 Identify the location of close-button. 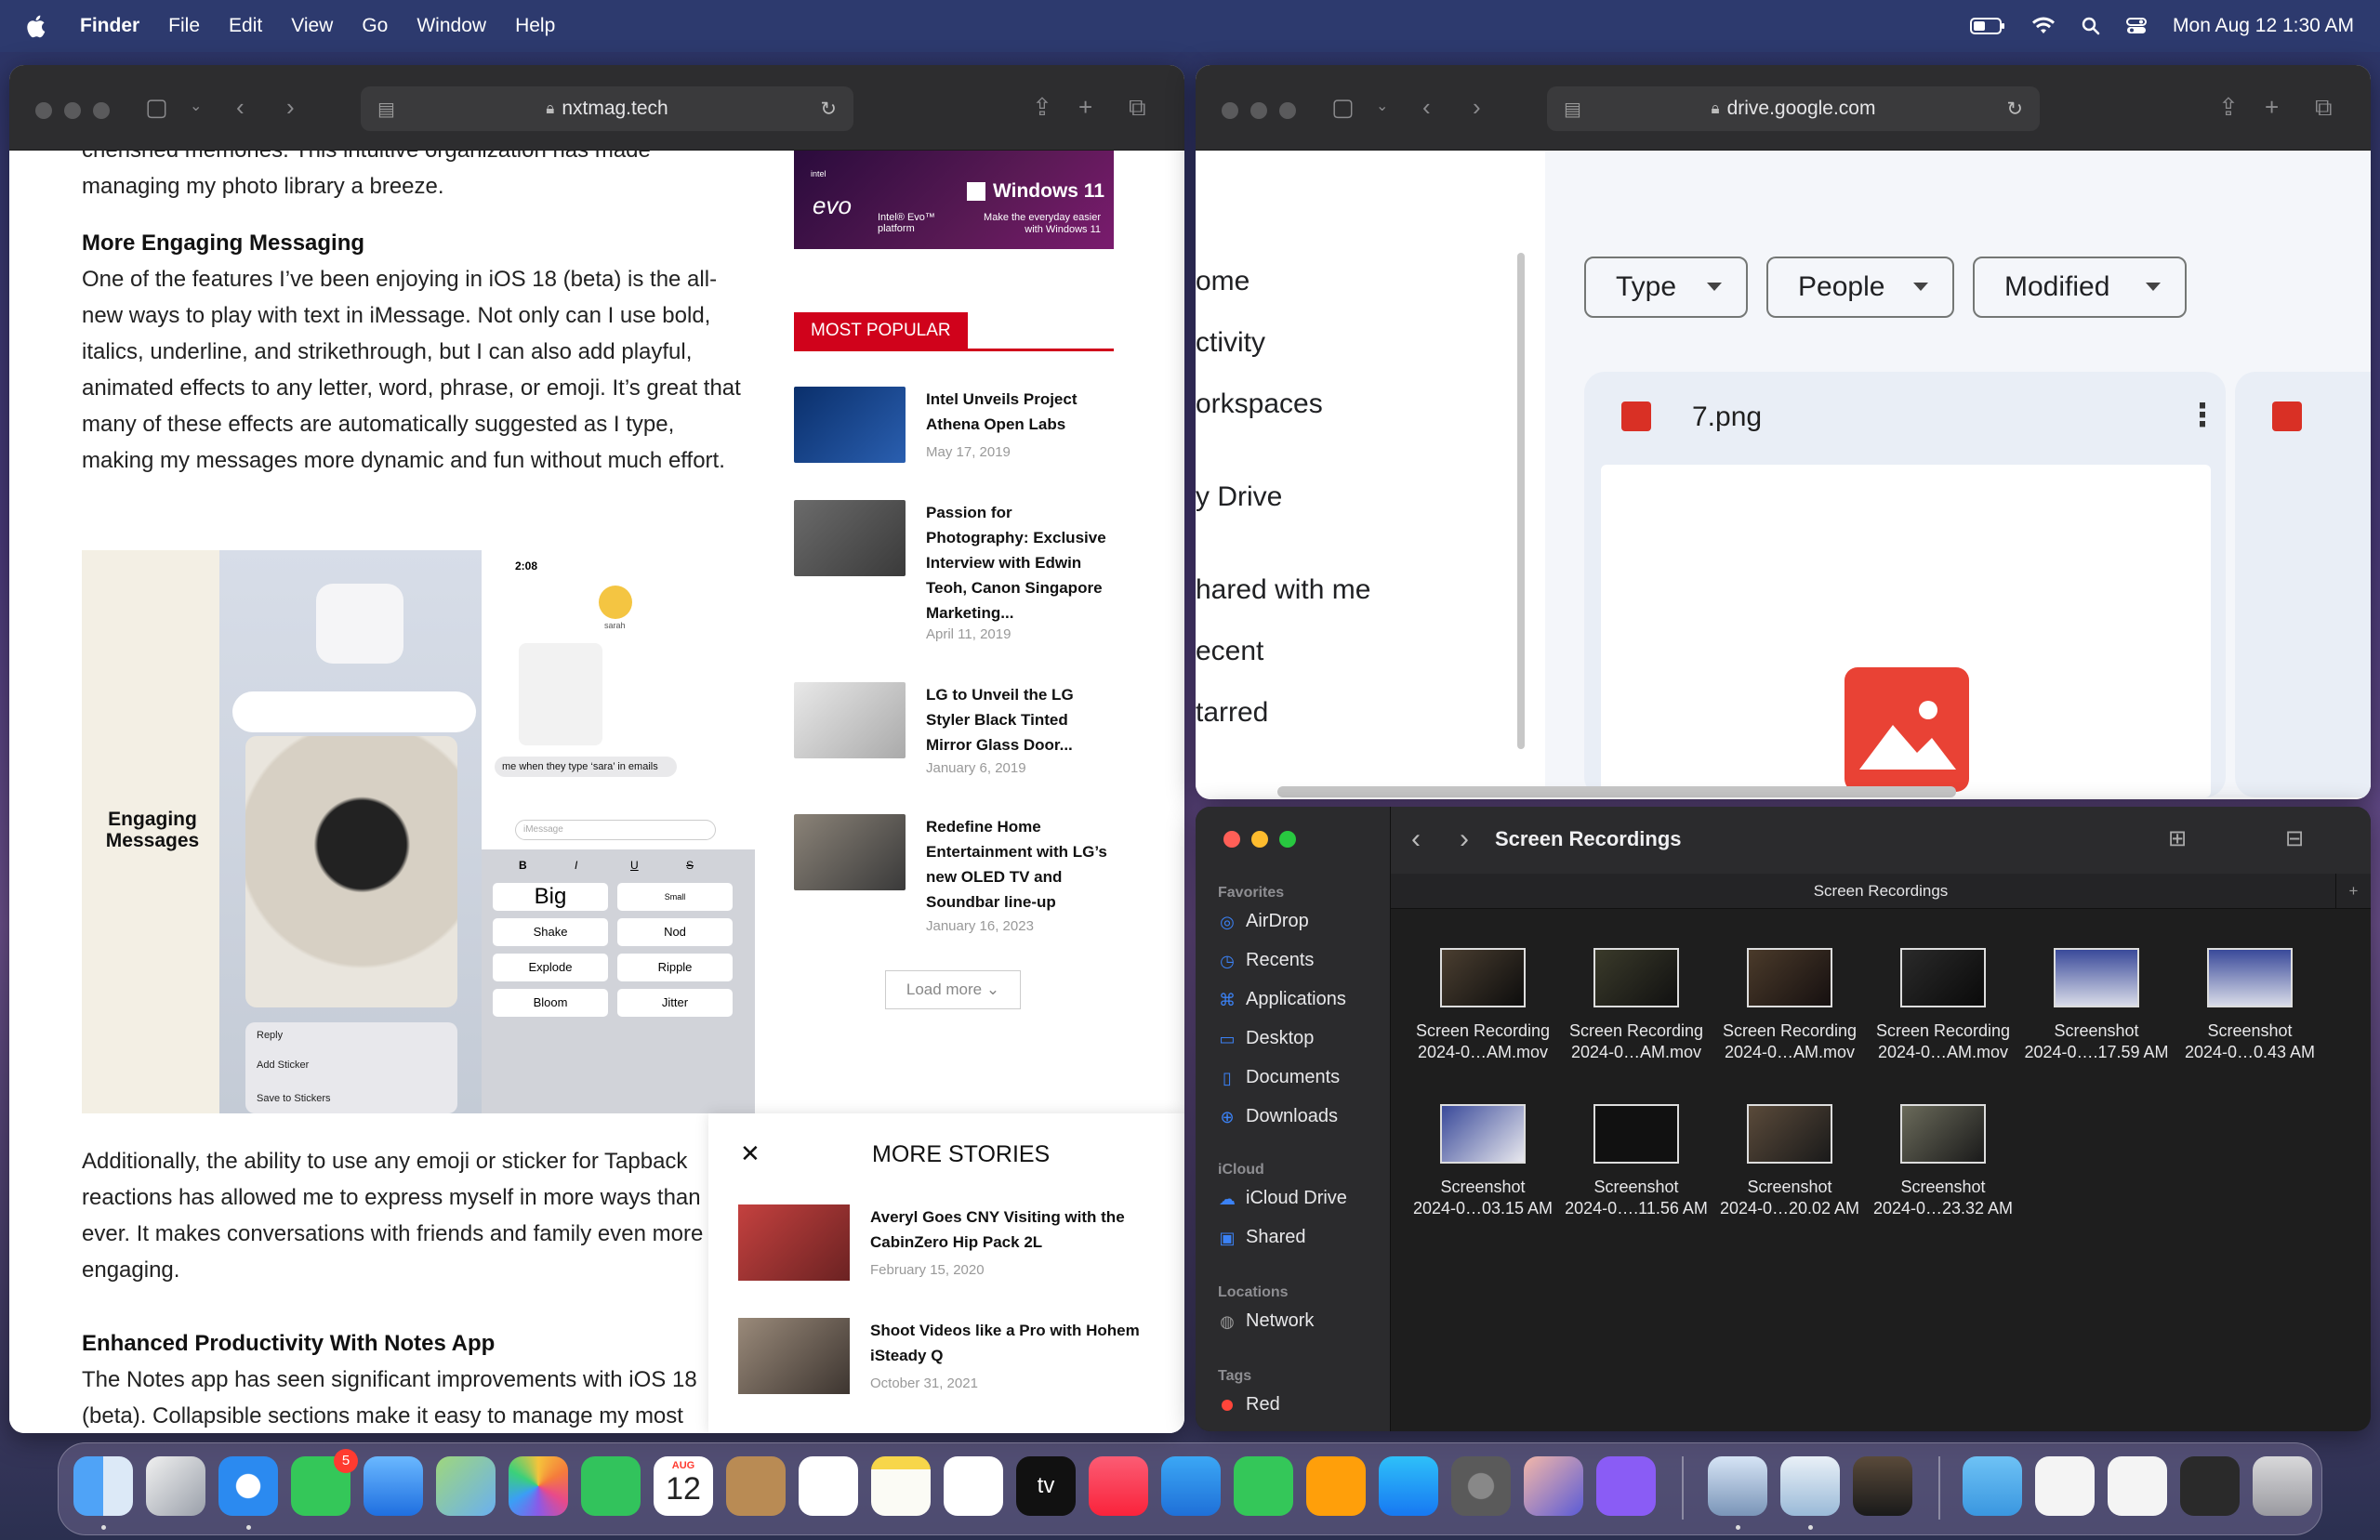
(1231, 839).